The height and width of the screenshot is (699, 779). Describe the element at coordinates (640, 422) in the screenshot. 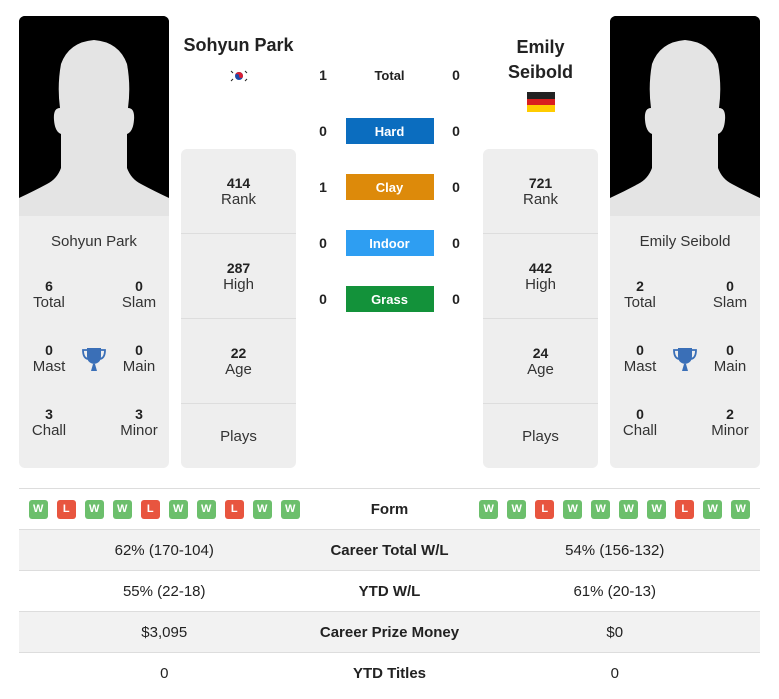

I see `player2-chall-titles: 0 Chall` at that location.